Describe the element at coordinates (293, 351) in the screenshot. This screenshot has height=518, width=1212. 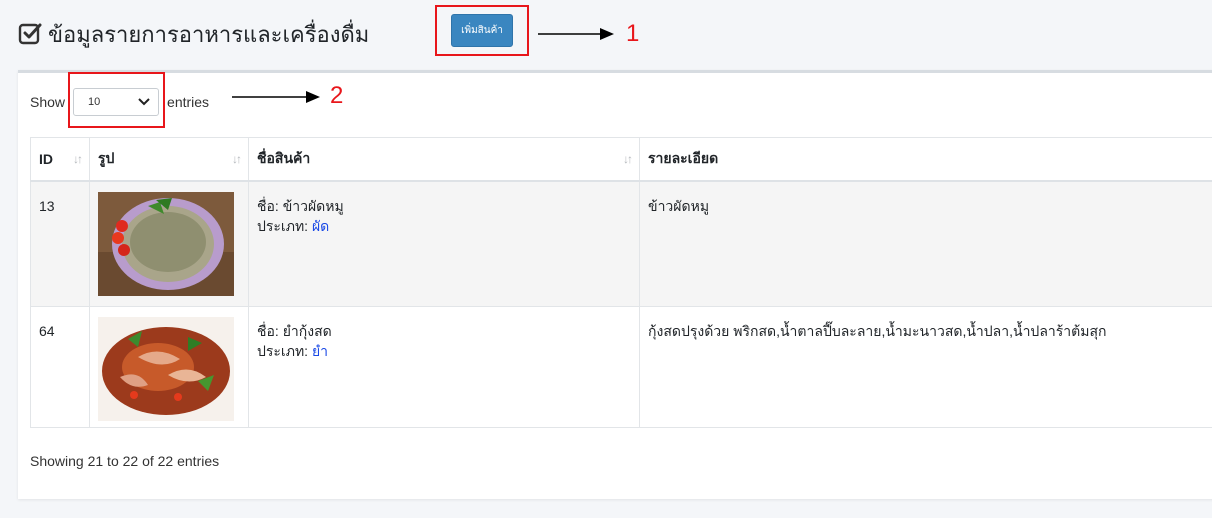
I see `product-type: ประเภท: ยำ` at that location.